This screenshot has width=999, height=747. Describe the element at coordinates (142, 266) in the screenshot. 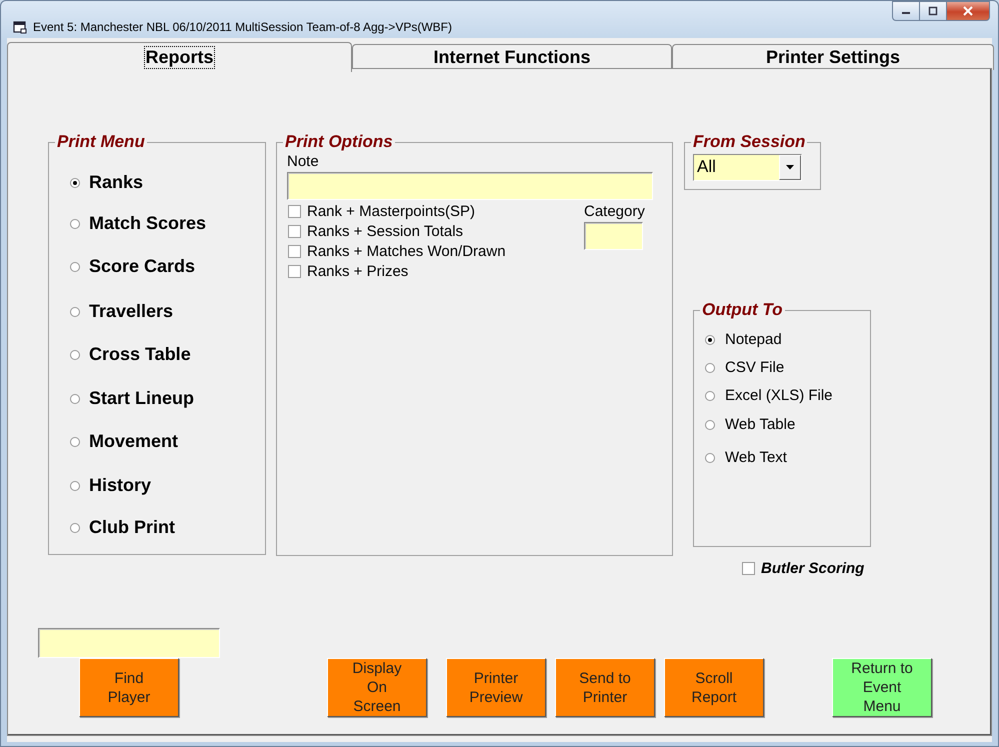

I see `radio-label: Score Cards` at that location.